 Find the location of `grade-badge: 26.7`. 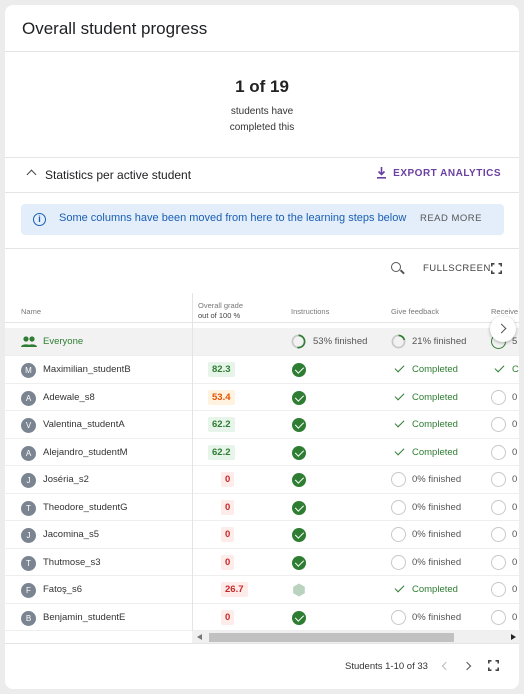

grade-badge: 26.7 is located at coordinates (234, 589).